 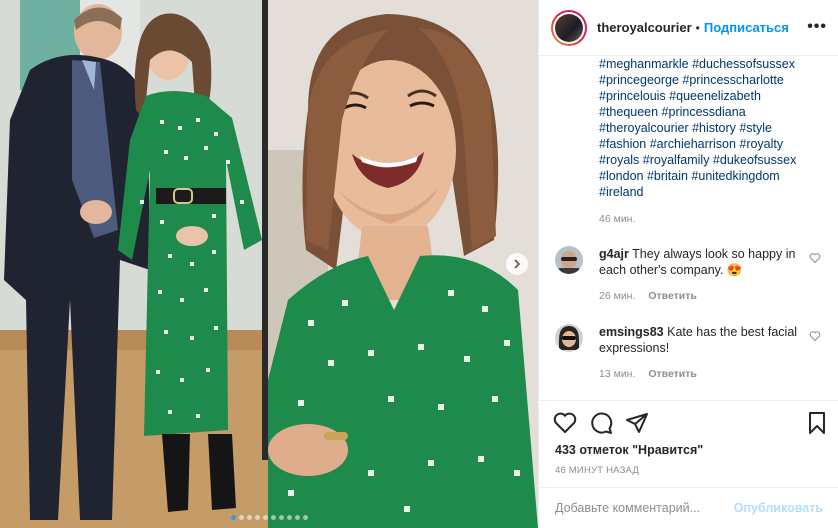 I want to click on hashtag-line: #theroyalcourier #history #style, so click(x=704, y=128).